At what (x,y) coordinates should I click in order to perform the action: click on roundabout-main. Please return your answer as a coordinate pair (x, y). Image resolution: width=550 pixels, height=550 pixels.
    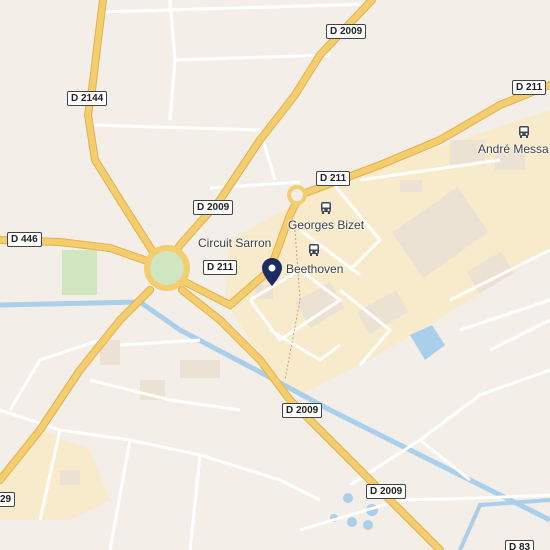
    Looking at the image, I should click on (167, 268).